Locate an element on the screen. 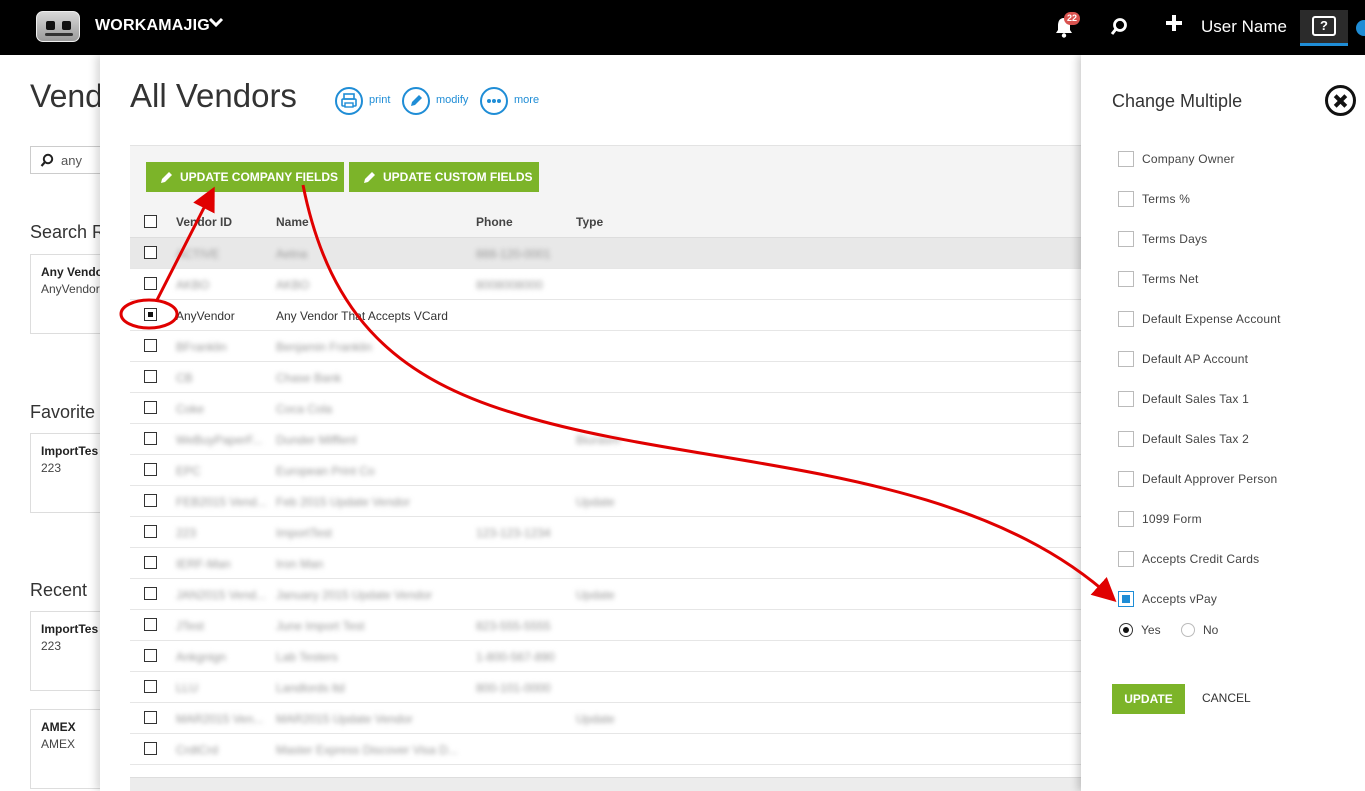 Image resolution: width=1365 pixels, height=791 pixels. table-row: Ankgnign Lab Testers 1-800-567-890 is located at coordinates (605, 656).